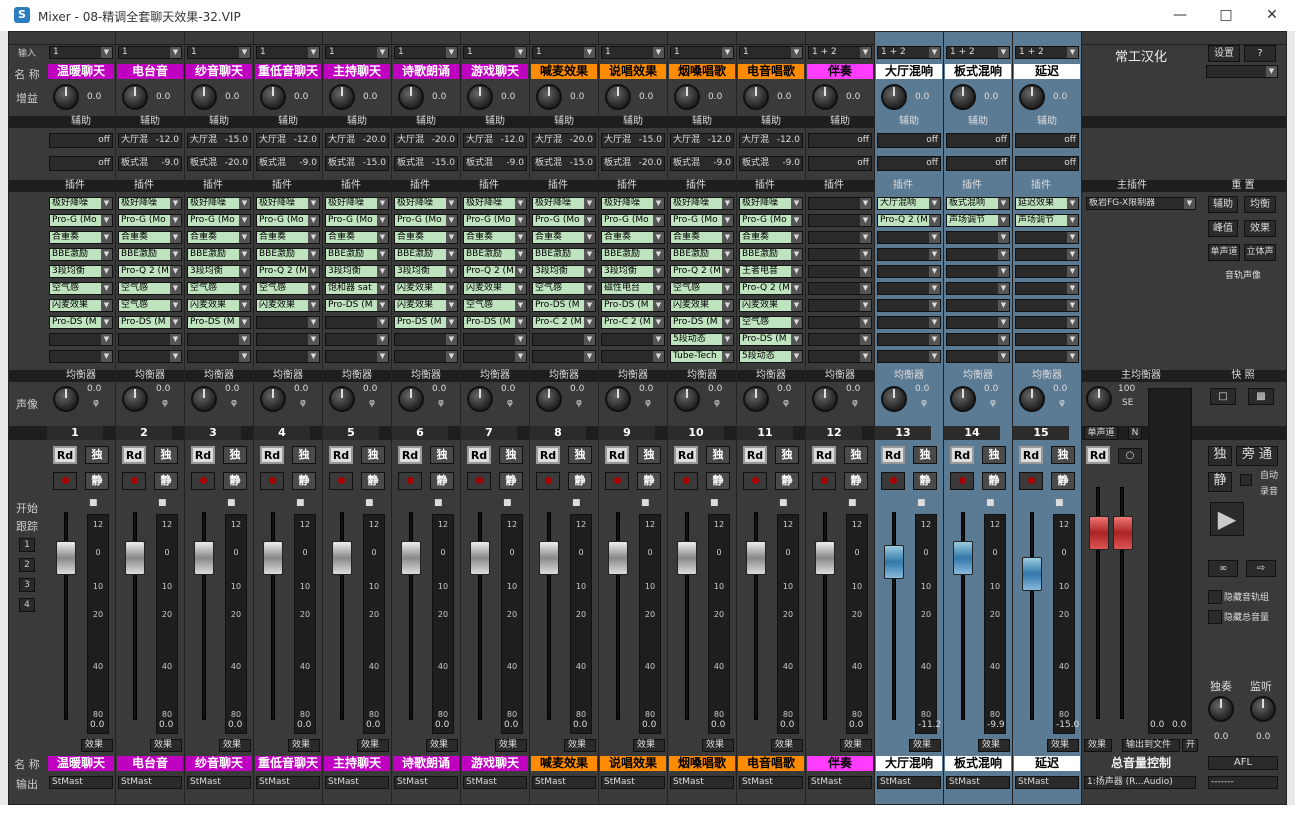 This screenshot has width=1295, height=813. Describe the element at coordinates (633, 163) in the screenshot. I see `aux-send-2: 板式混 -20.0` at that location.